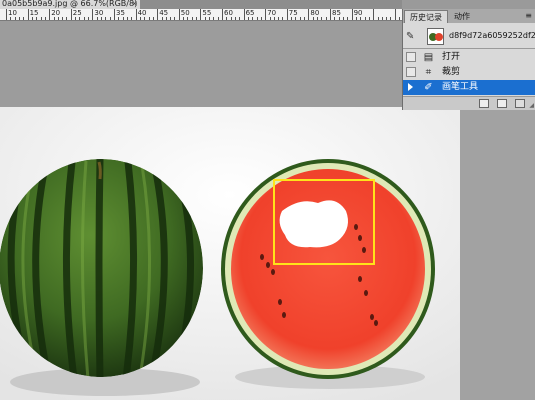 This screenshot has width=535, height=400. I want to click on workspace-background, so click(497, 255).